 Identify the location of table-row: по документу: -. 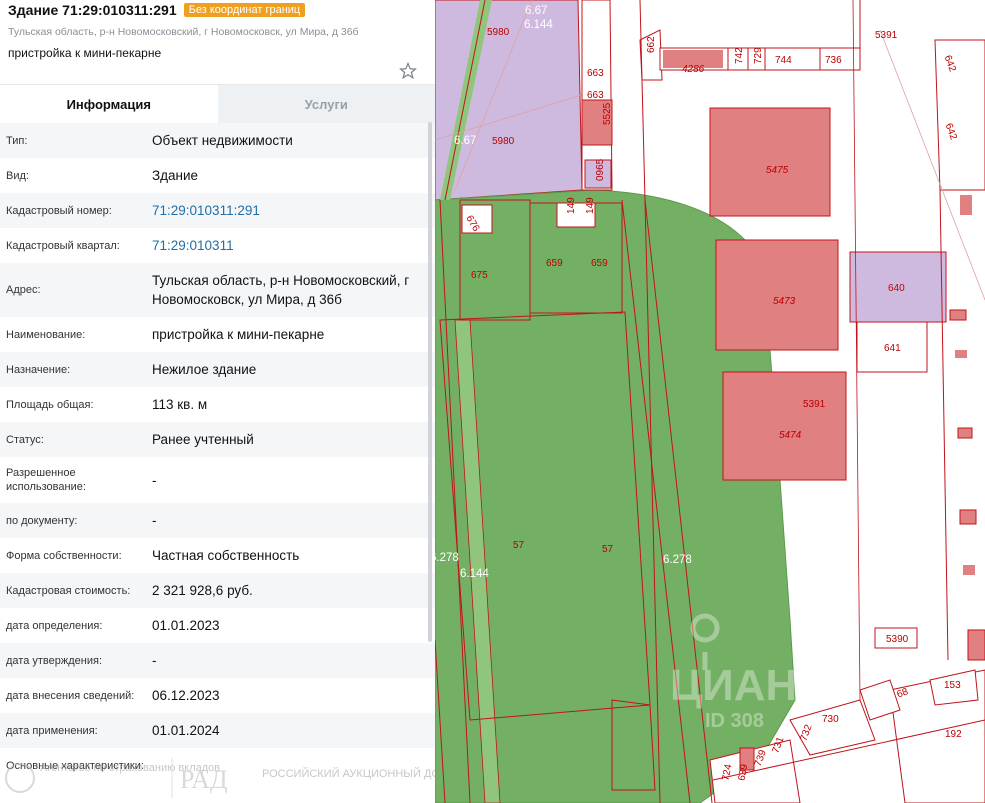
(217, 520).